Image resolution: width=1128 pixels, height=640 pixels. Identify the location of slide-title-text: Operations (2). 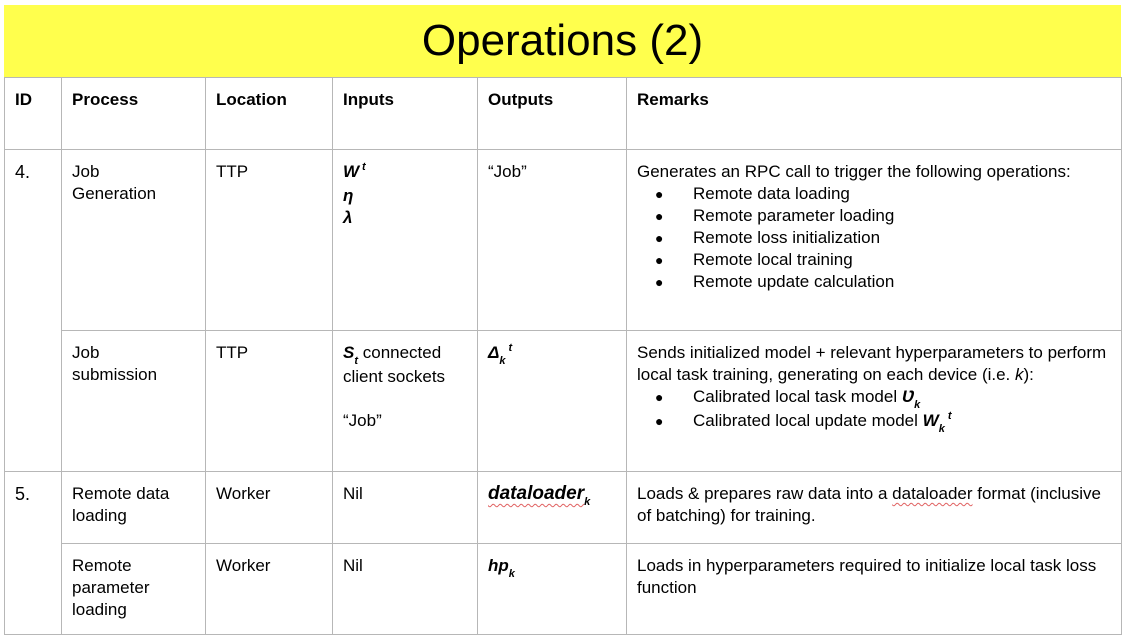
(562, 40).